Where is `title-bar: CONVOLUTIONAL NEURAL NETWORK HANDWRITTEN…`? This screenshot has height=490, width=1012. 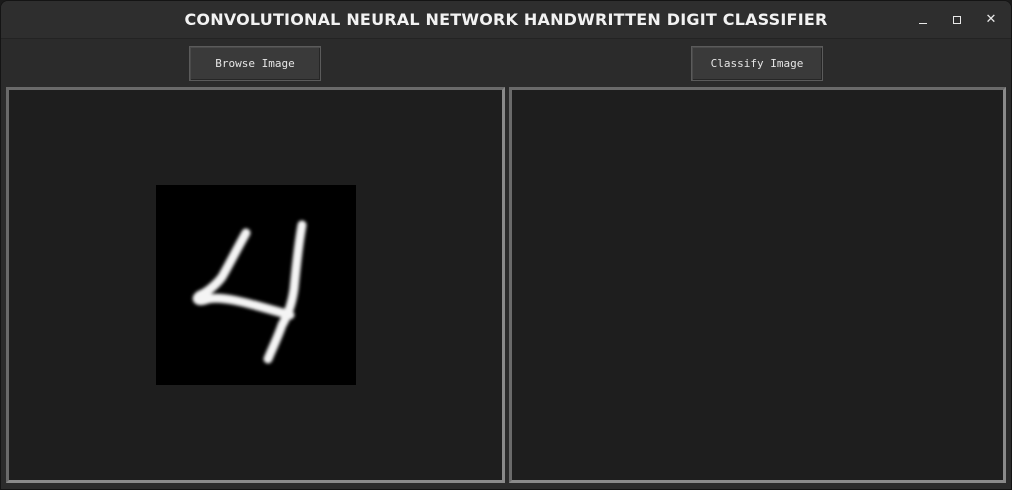 title-bar: CONVOLUTIONAL NEURAL NETWORK HANDWRITTEN… is located at coordinates (506, 20).